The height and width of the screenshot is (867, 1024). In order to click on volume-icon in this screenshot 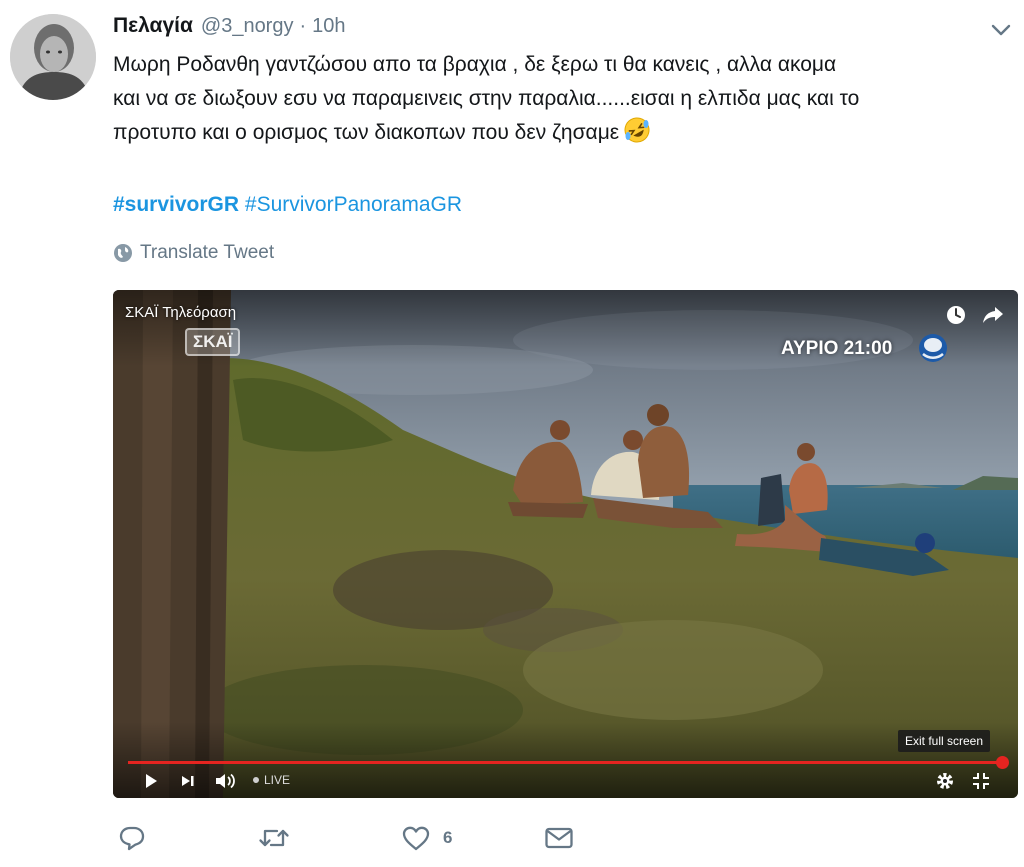, I will do `click(226, 781)`.